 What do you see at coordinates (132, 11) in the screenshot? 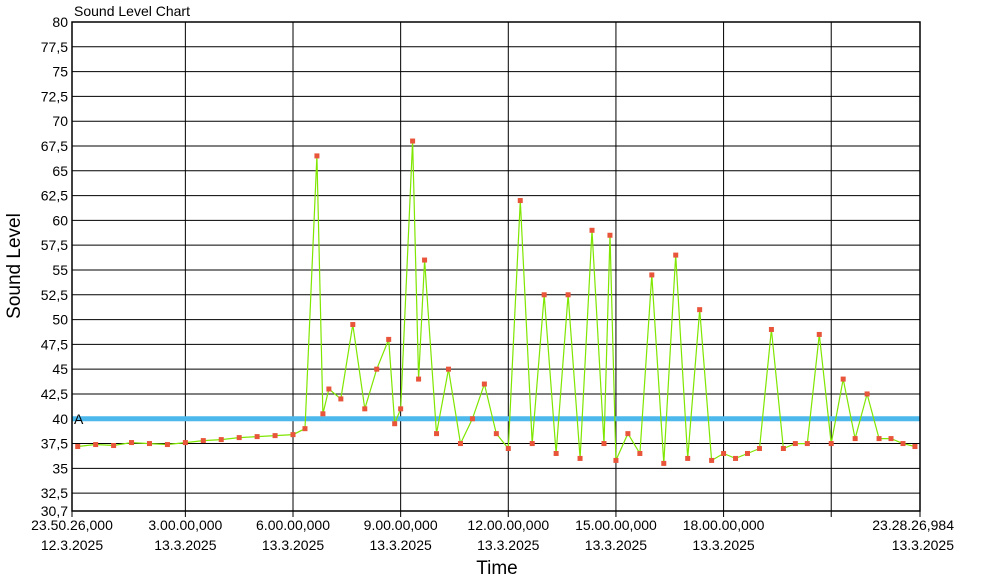
I see `chart-title: Sound Level Chart` at bounding box center [132, 11].